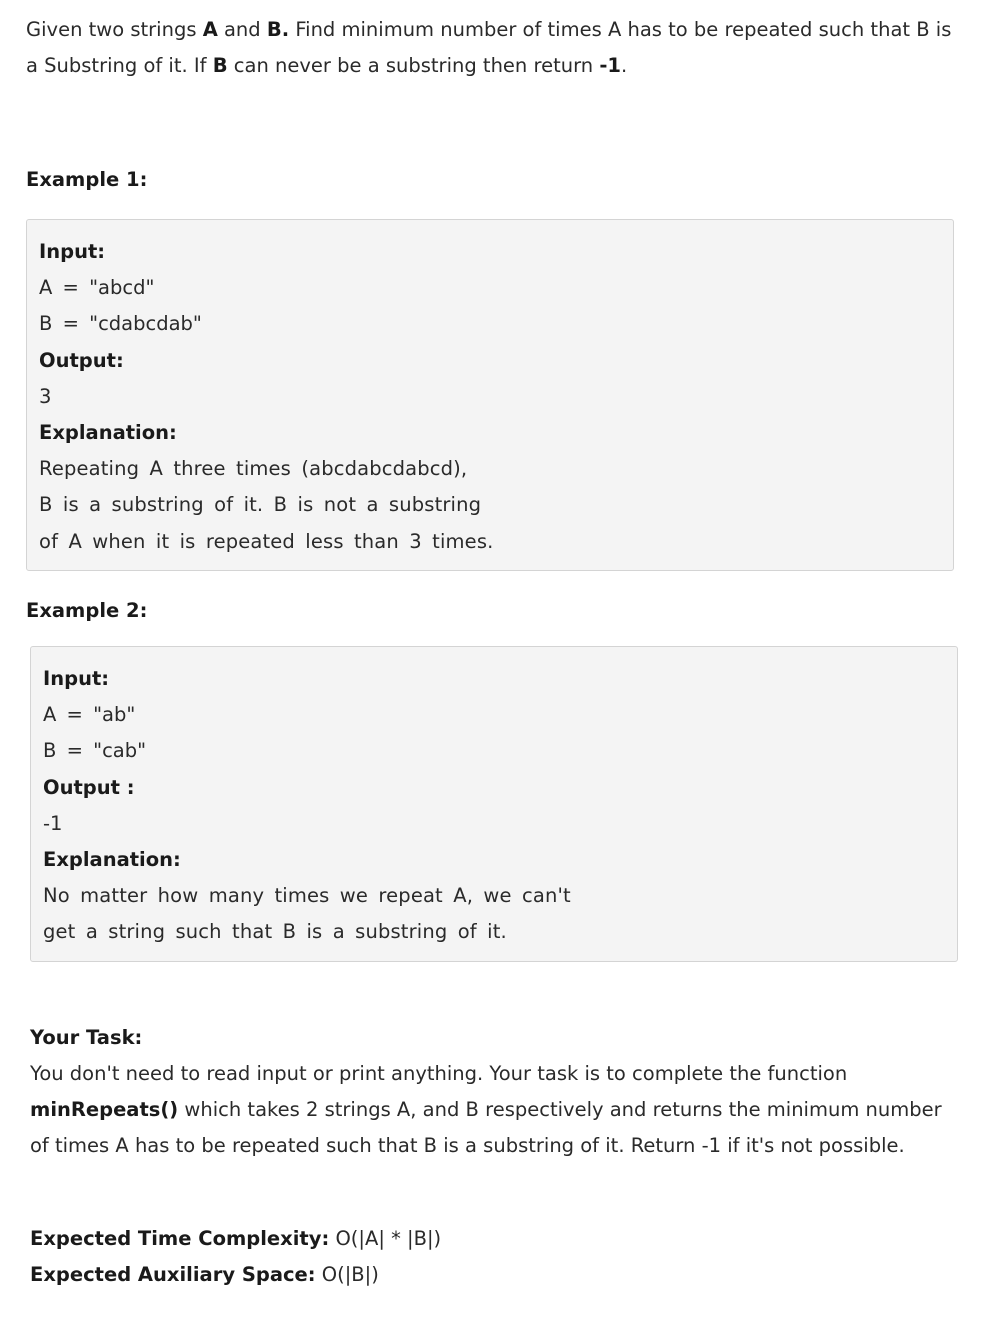 The height and width of the screenshot is (1342, 982). What do you see at coordinates (53, 823) in the screenshot?
I see `output-value: -1` at bounding box center [53, 823].